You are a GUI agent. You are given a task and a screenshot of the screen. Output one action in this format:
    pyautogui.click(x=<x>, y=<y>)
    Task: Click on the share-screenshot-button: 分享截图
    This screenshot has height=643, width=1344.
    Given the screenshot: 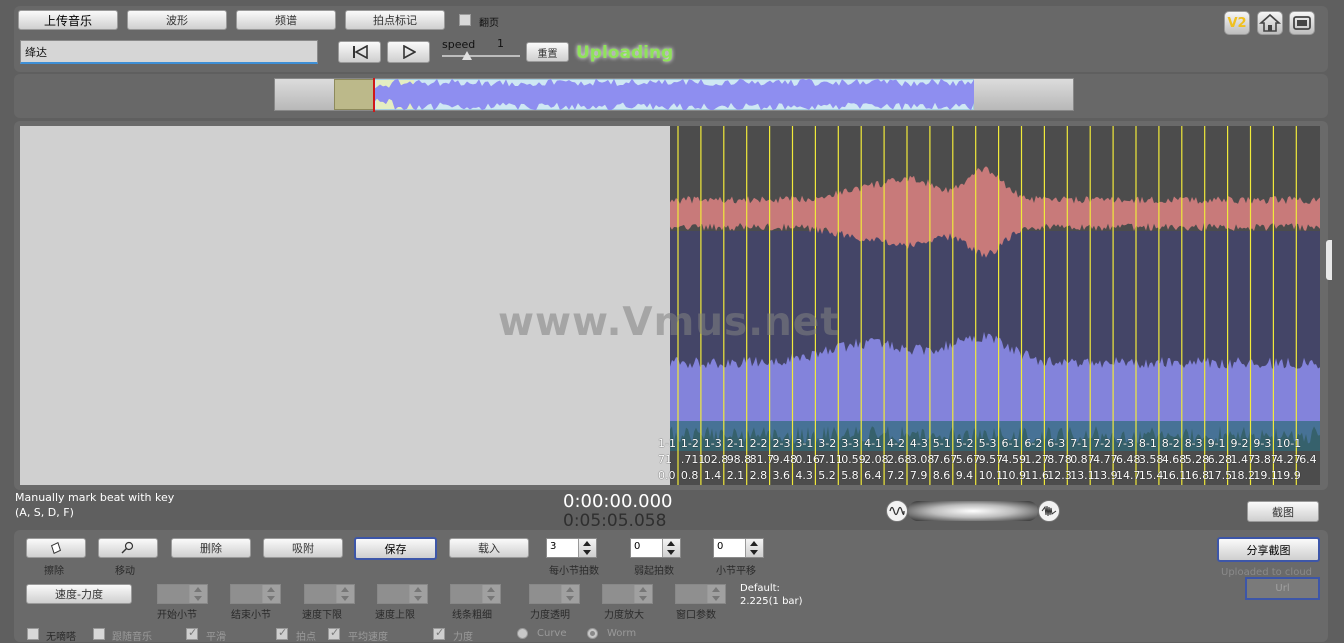 What is the action you would take?
    pyautogui.click(x=1268, y=549)
    